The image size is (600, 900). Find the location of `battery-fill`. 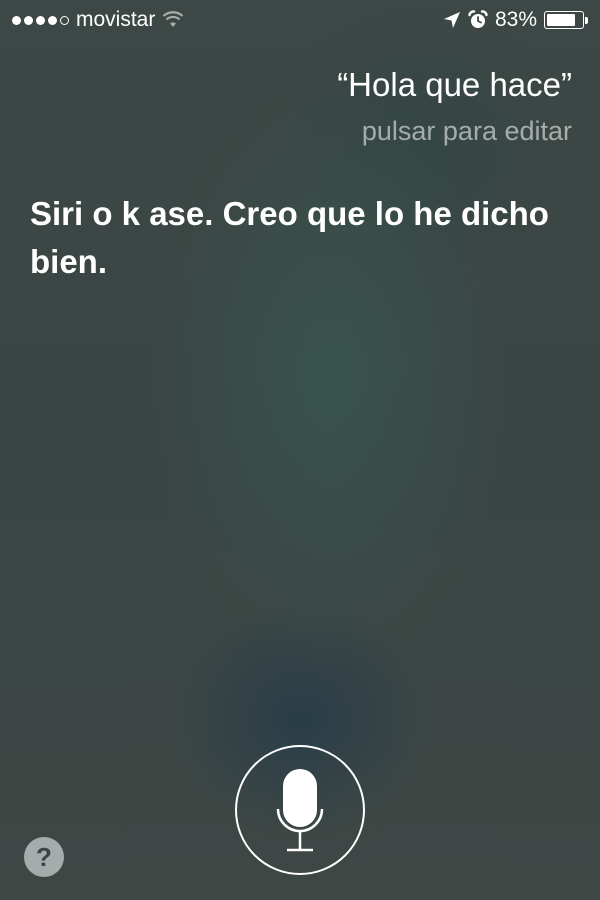

battery-fill is located at coordinates (561, 20).